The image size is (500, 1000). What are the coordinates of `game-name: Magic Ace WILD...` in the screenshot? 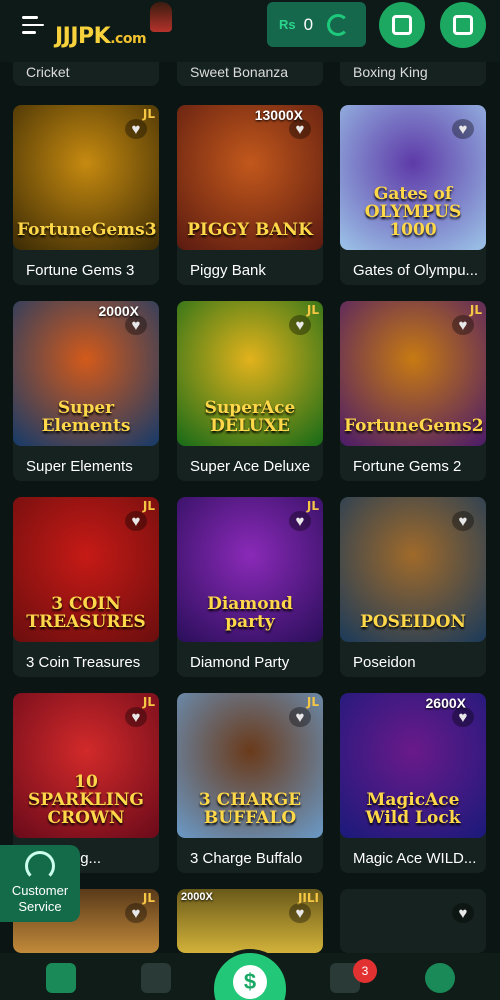 It's located at (415, 858).